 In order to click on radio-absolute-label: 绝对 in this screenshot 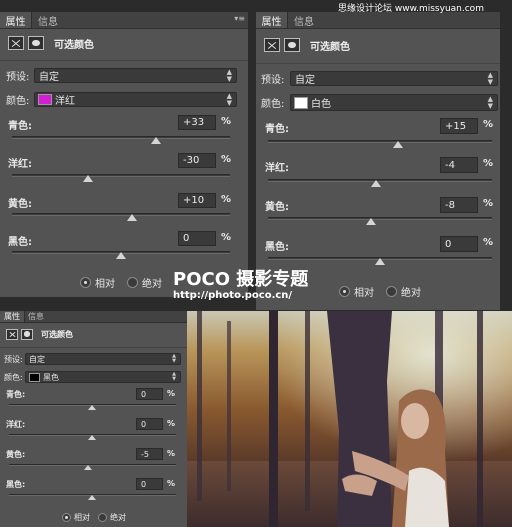, I will do `click(152, 284)`.